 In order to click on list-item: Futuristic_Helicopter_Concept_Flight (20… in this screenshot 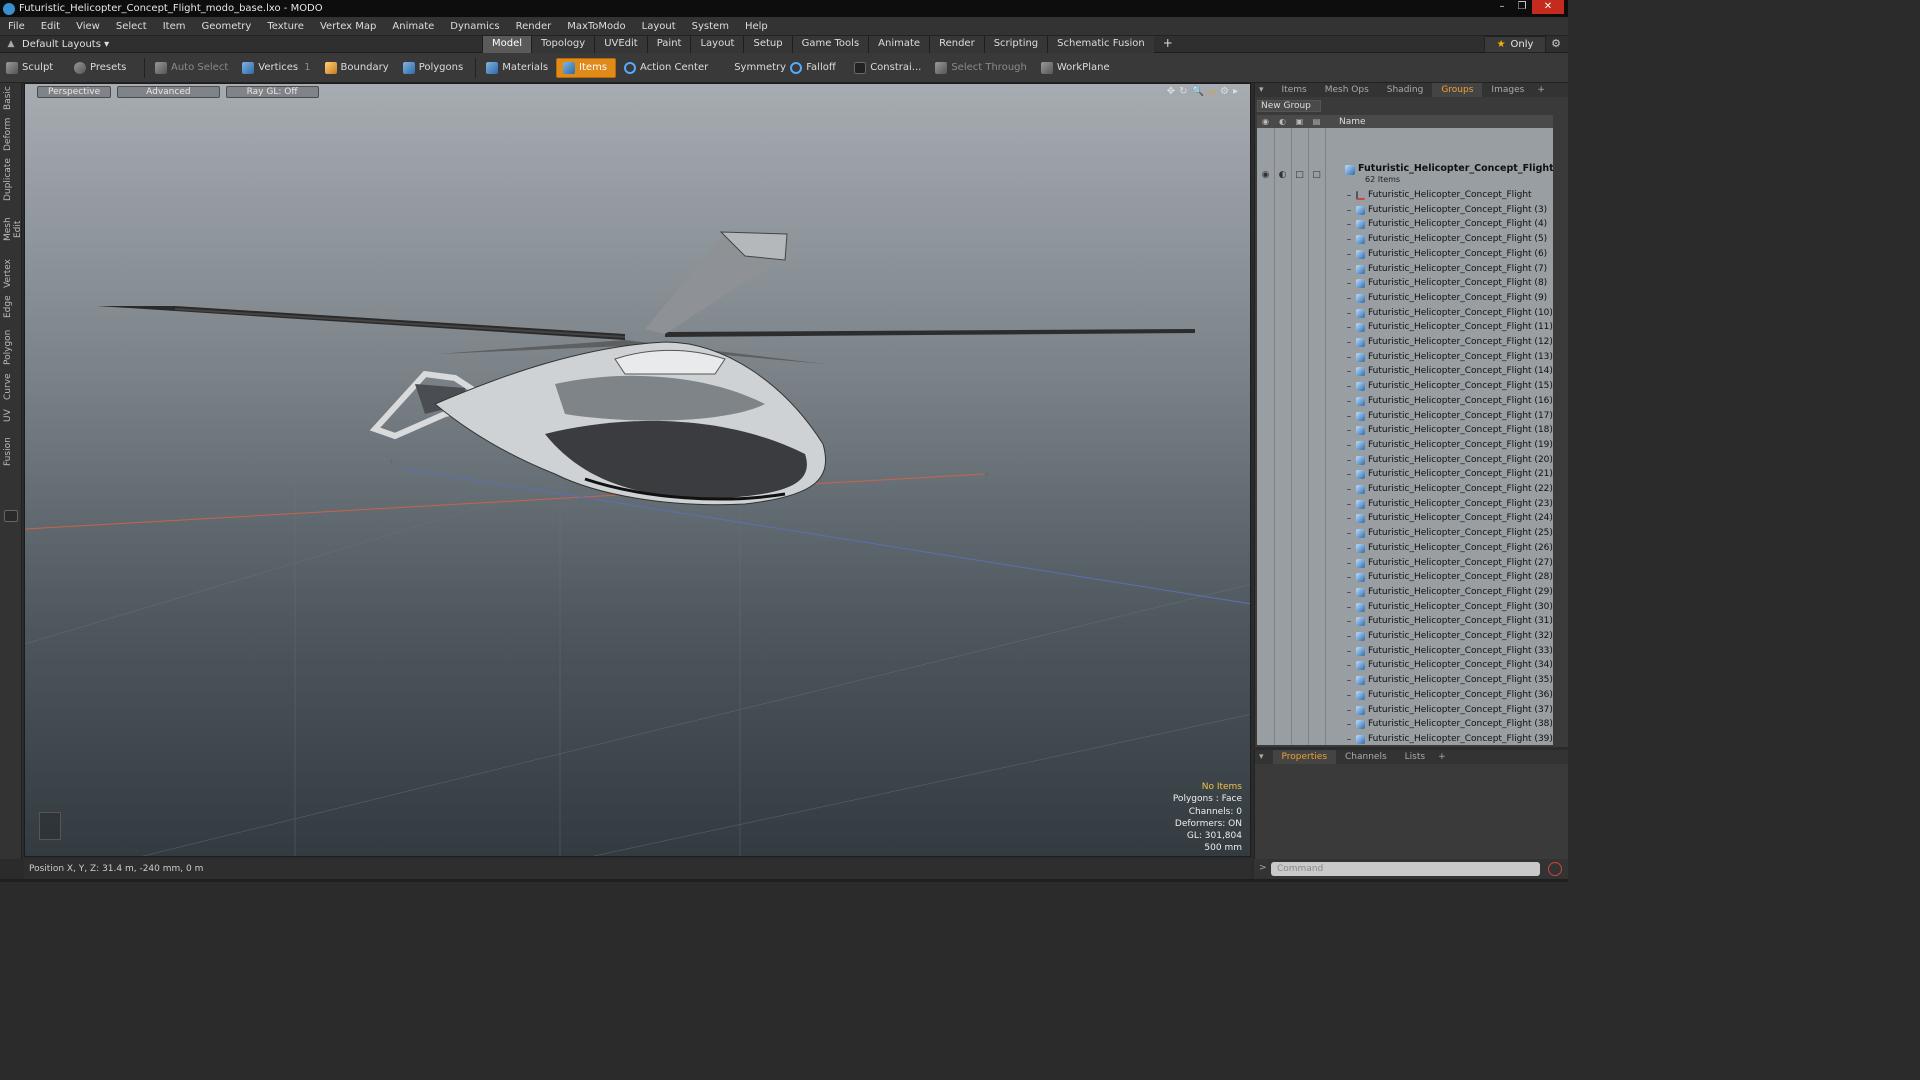, I will do `click(1405, 461)`.